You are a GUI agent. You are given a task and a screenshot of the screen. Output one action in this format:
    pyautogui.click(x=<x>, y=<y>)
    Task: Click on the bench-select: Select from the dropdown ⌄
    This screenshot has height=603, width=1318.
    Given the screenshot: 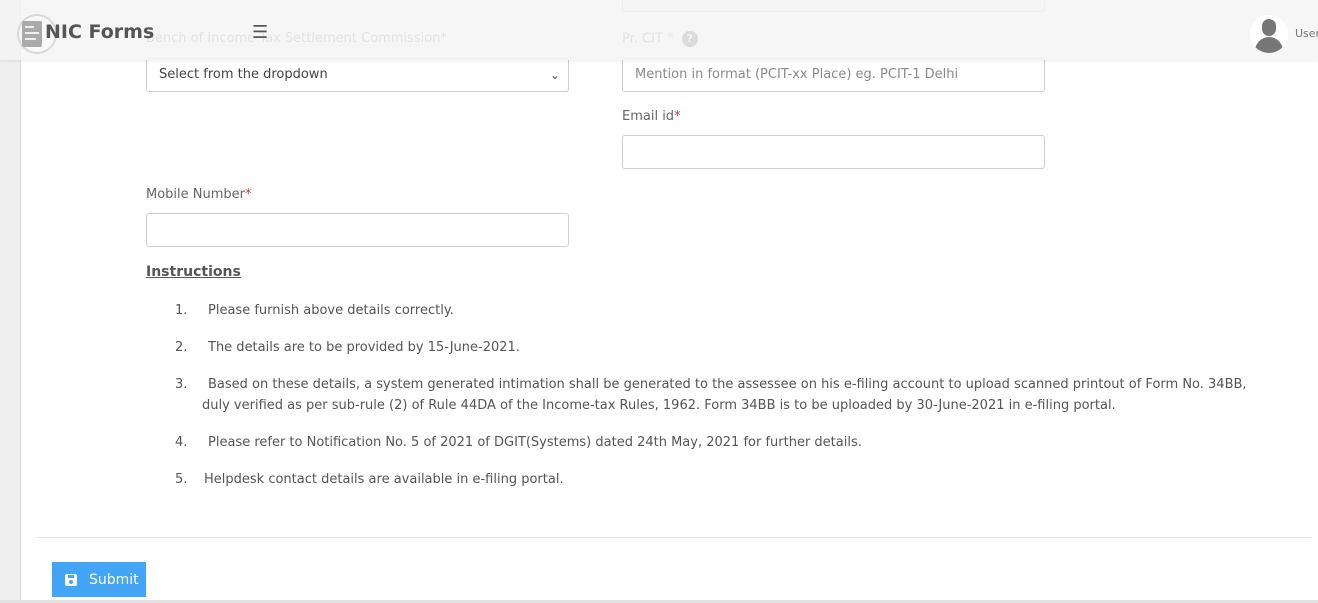 What is the action you would take?
    pyautogui.click(x=357, y=75)
    